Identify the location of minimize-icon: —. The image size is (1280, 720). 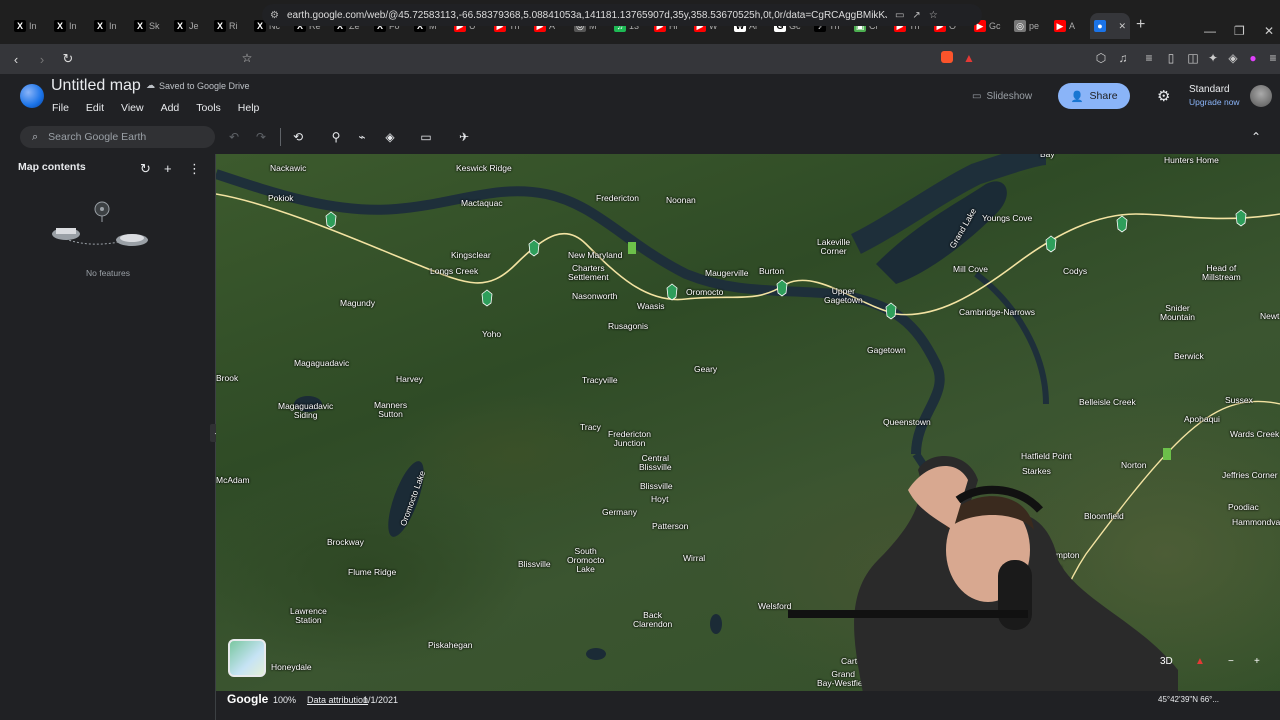
(1210, 31).